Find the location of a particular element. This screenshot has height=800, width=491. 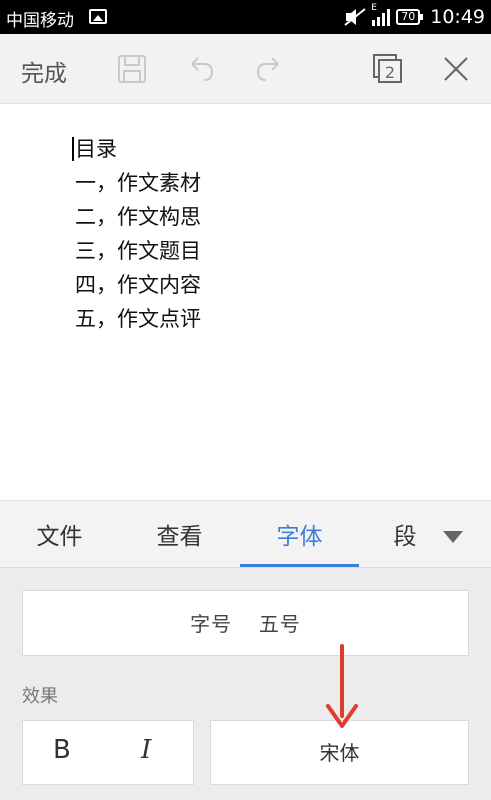

document-line: 五，作文点评 is located at coordinates (138, 321).